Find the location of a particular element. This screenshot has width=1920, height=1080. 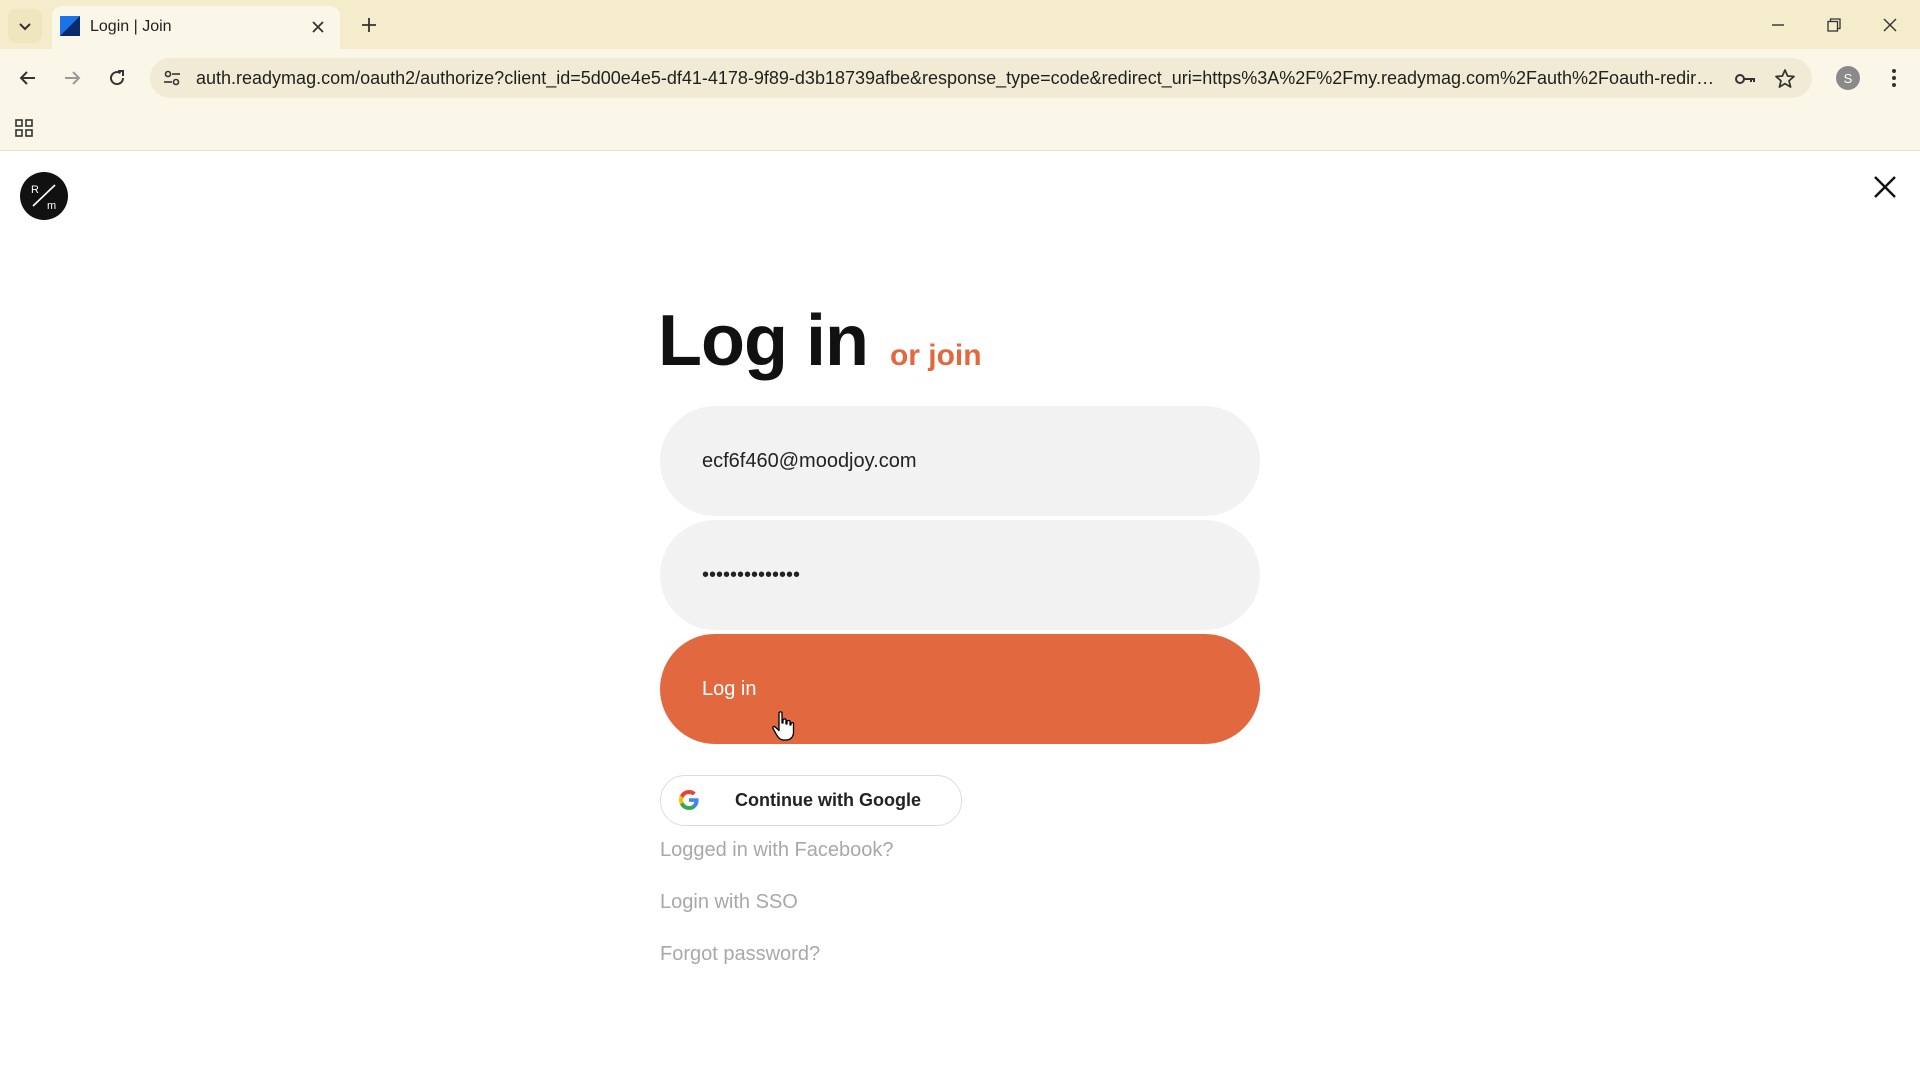

facebook-login-link: Logged in with Facebook? is located at coordinates (777, 850).